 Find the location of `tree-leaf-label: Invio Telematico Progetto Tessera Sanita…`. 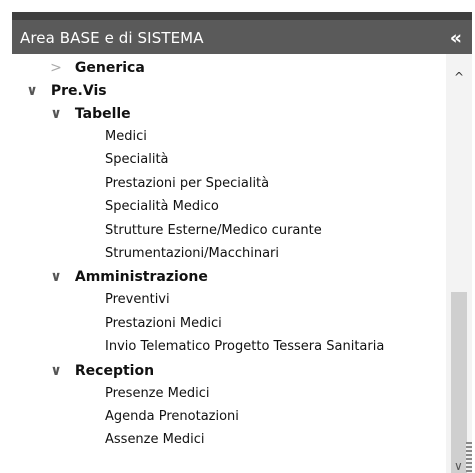

tree-leaf-label: Invio Telematico Progetto Tessera Sanita… is located at coordinates (245, 346).